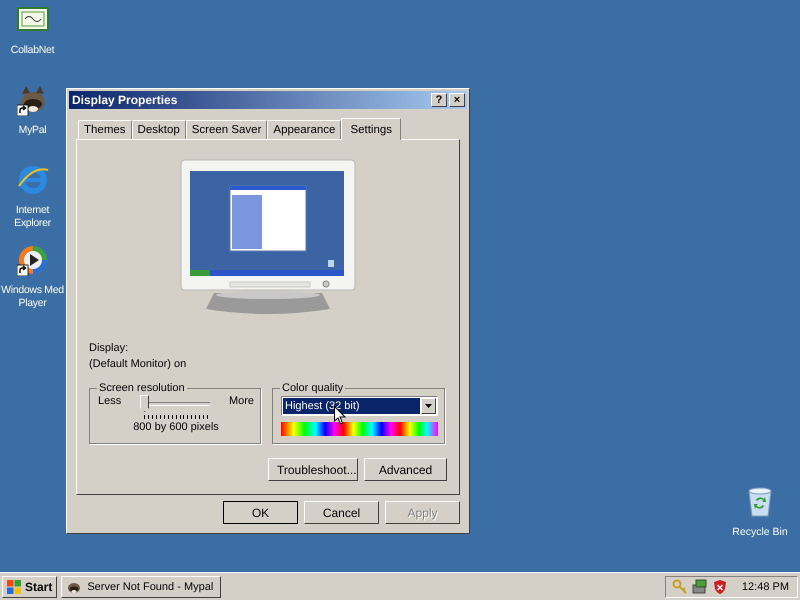  What do you see at coordinates (110, 401) in the screenshot?
I see `slider-min-label: Less` at bounding box center [110, 401].